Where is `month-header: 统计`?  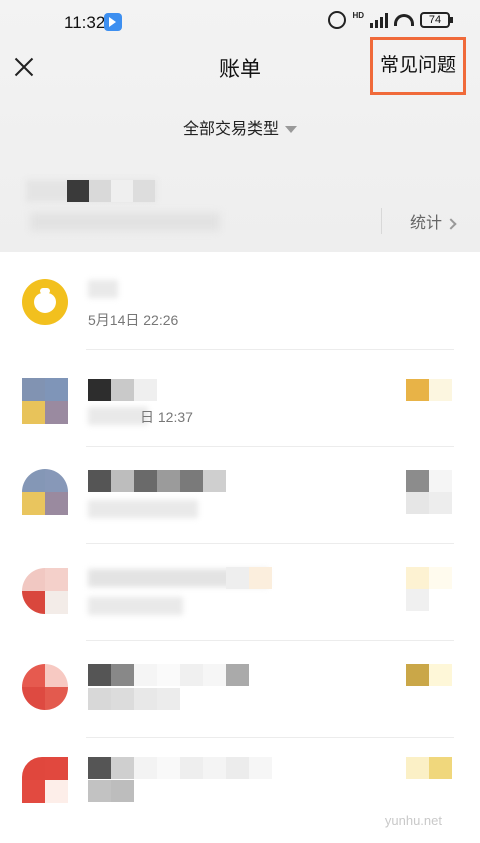 month-header: 统计 is located at coordinates (240, 210).